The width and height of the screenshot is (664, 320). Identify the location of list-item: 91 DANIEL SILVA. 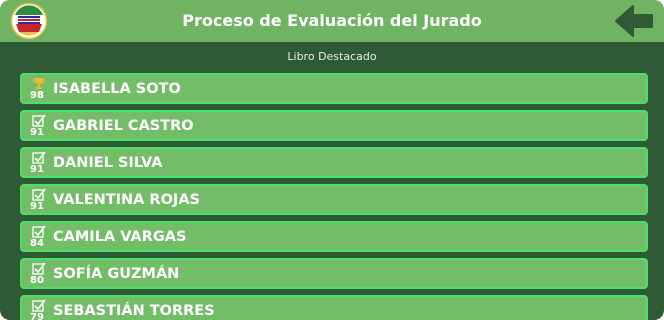
(334, 162).